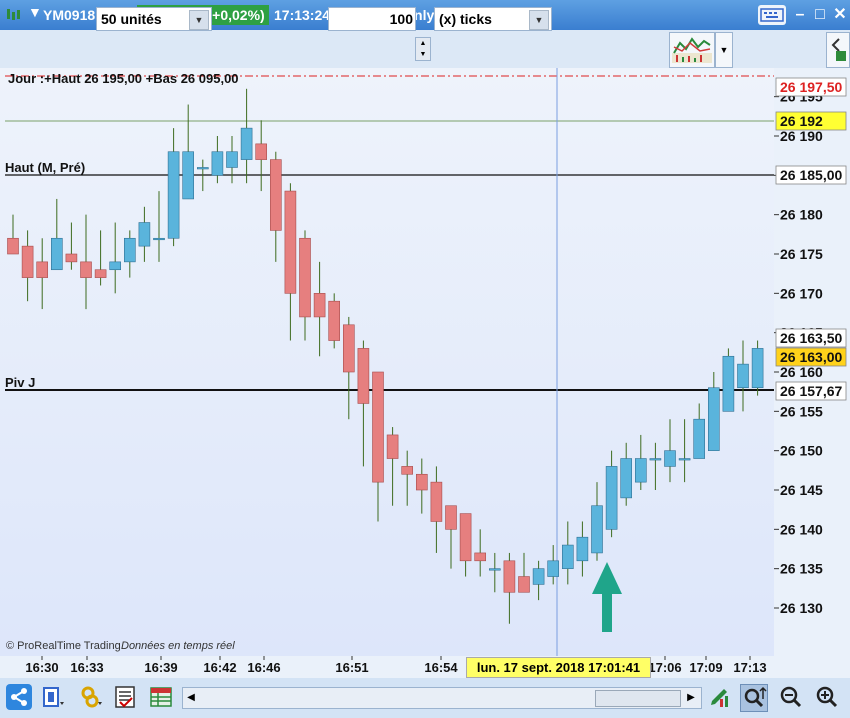  What do you see at coordinates (69, 15) in the screenshot?
I see `symbol-label: YM0918` at bounding box center [69, 15].